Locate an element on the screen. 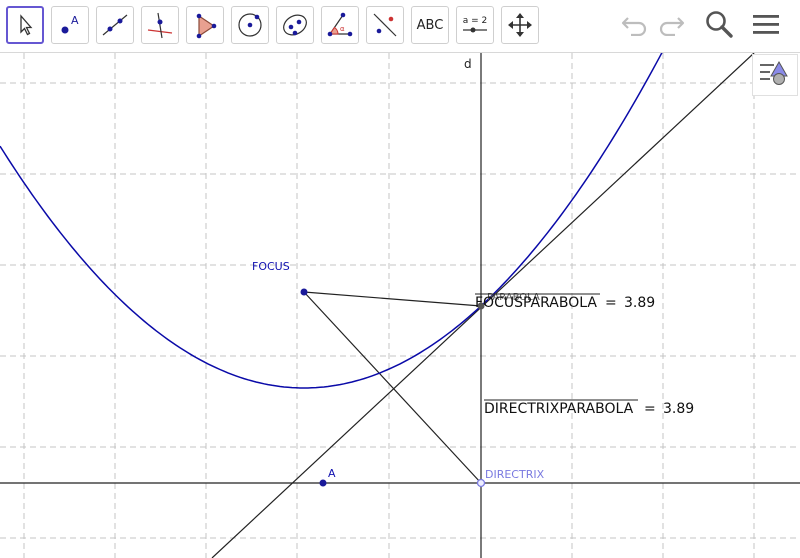 This screenshot has height=558, width=800. move-tool-button is located at coordinates (25, 25).